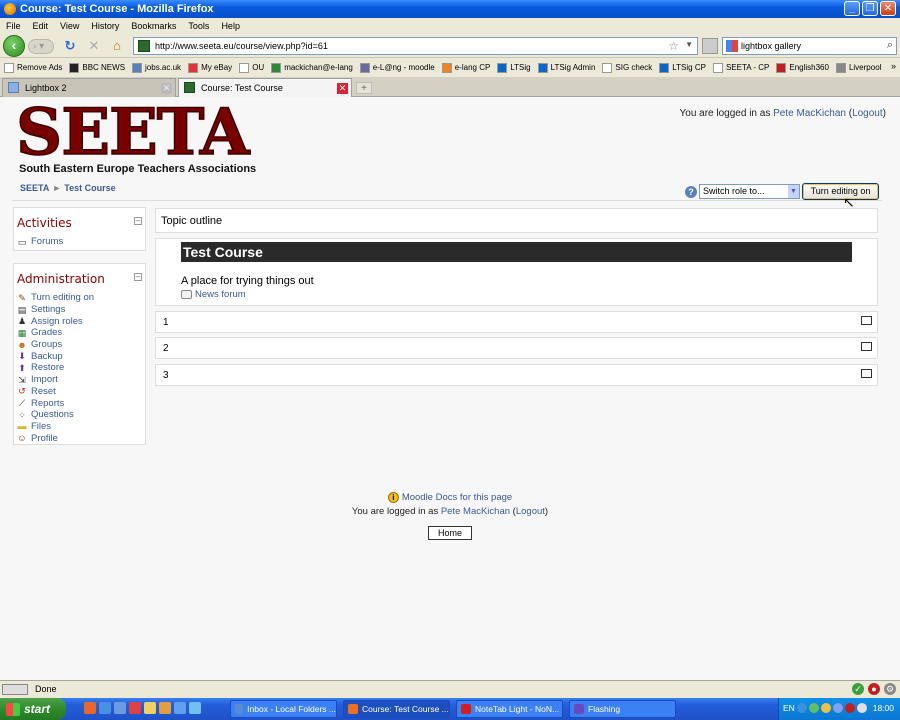  What do you see at coordinates (514, 67) in the screenshot?
I see `bookmark-item: LTSig` at bounding box center [514, 67].